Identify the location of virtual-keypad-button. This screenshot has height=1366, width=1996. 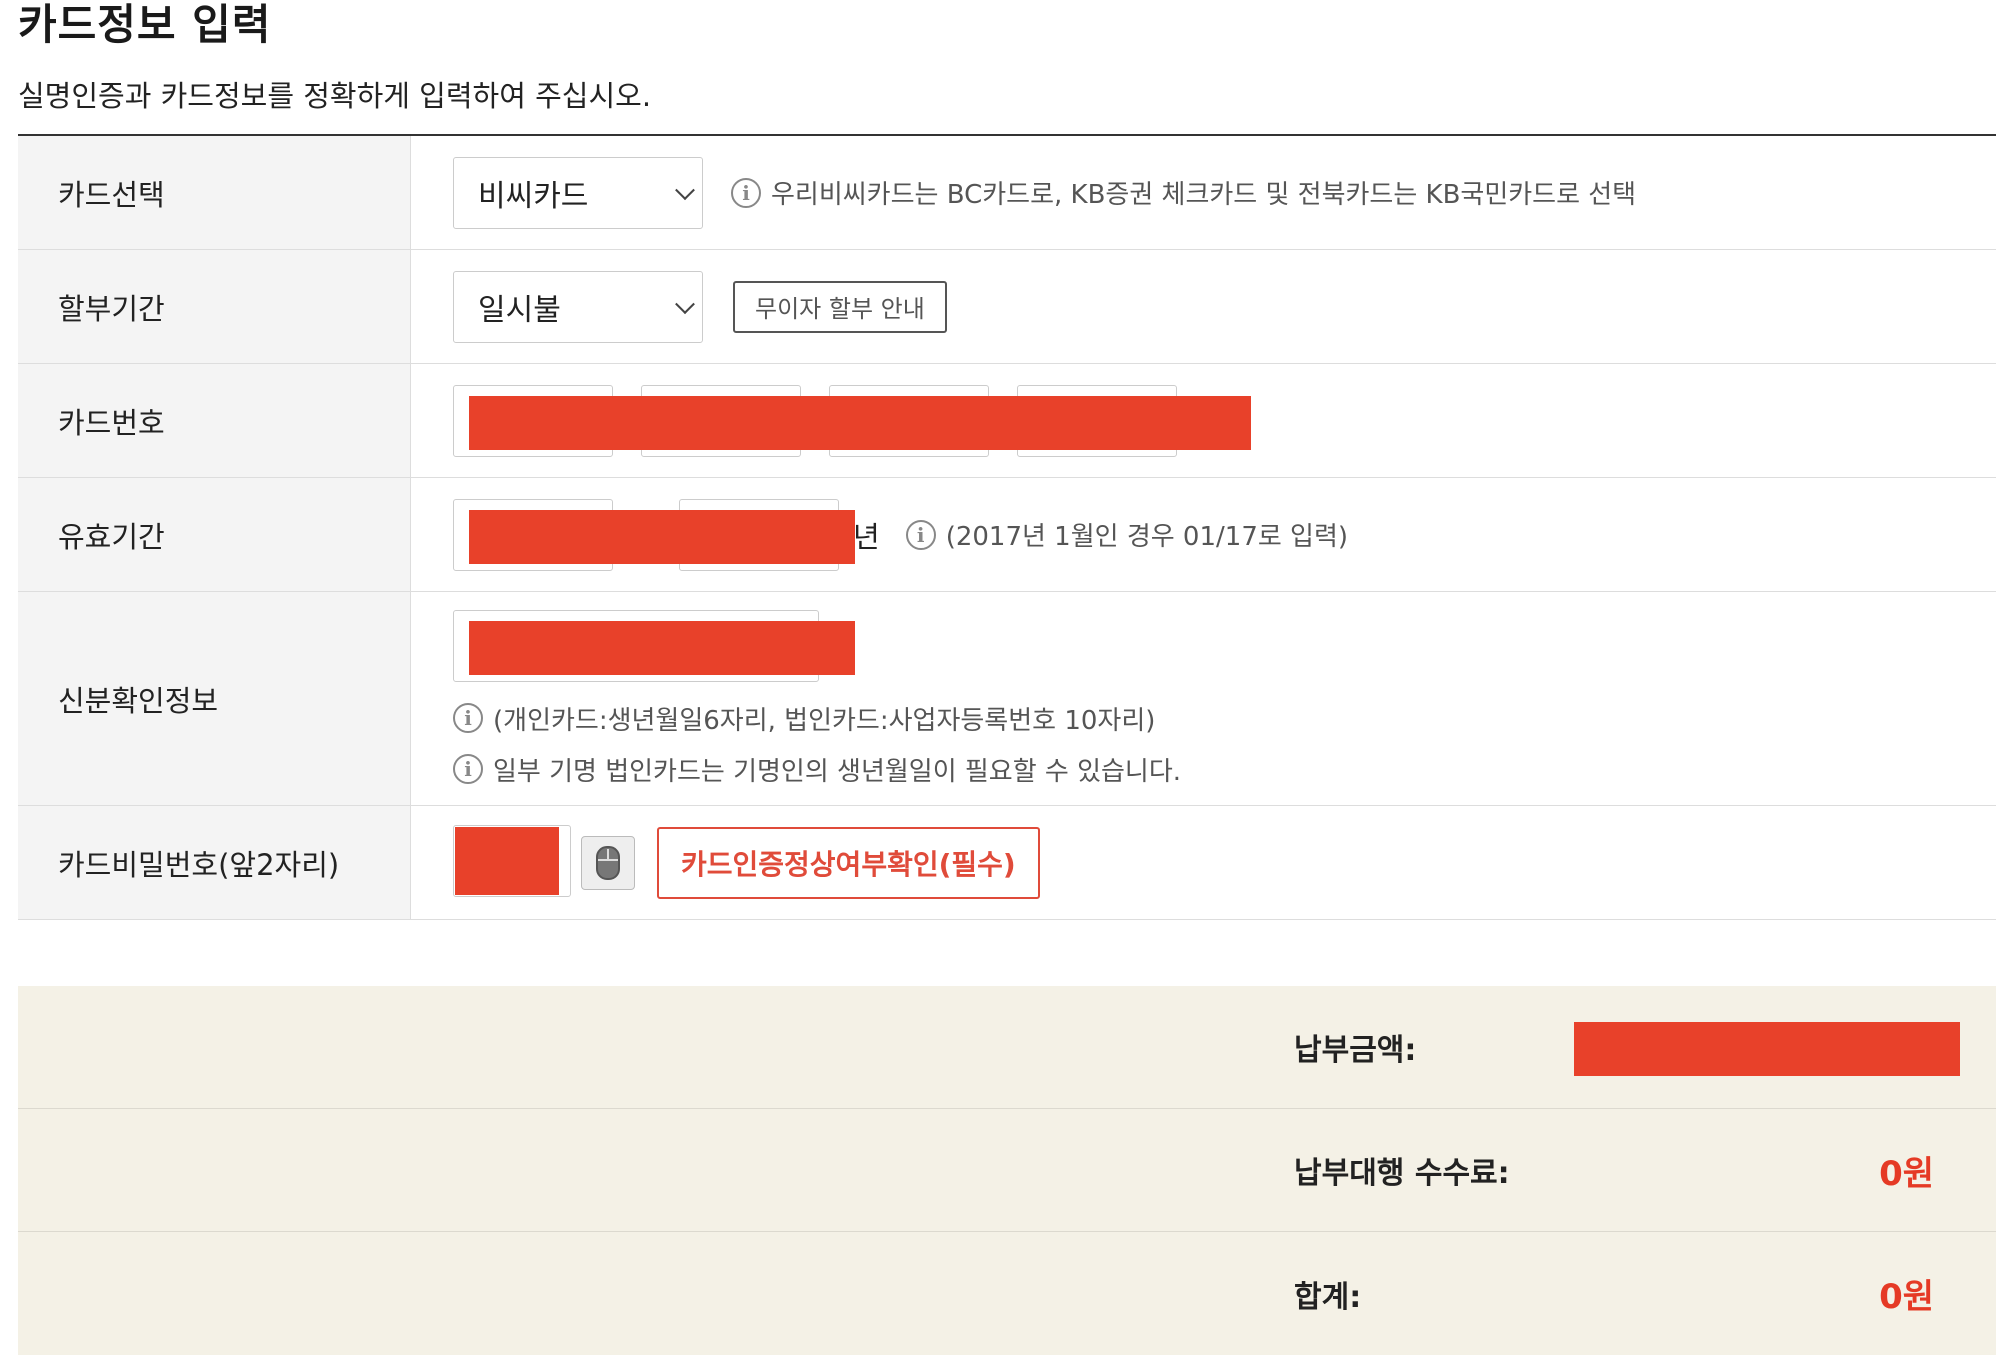
(608, 862).